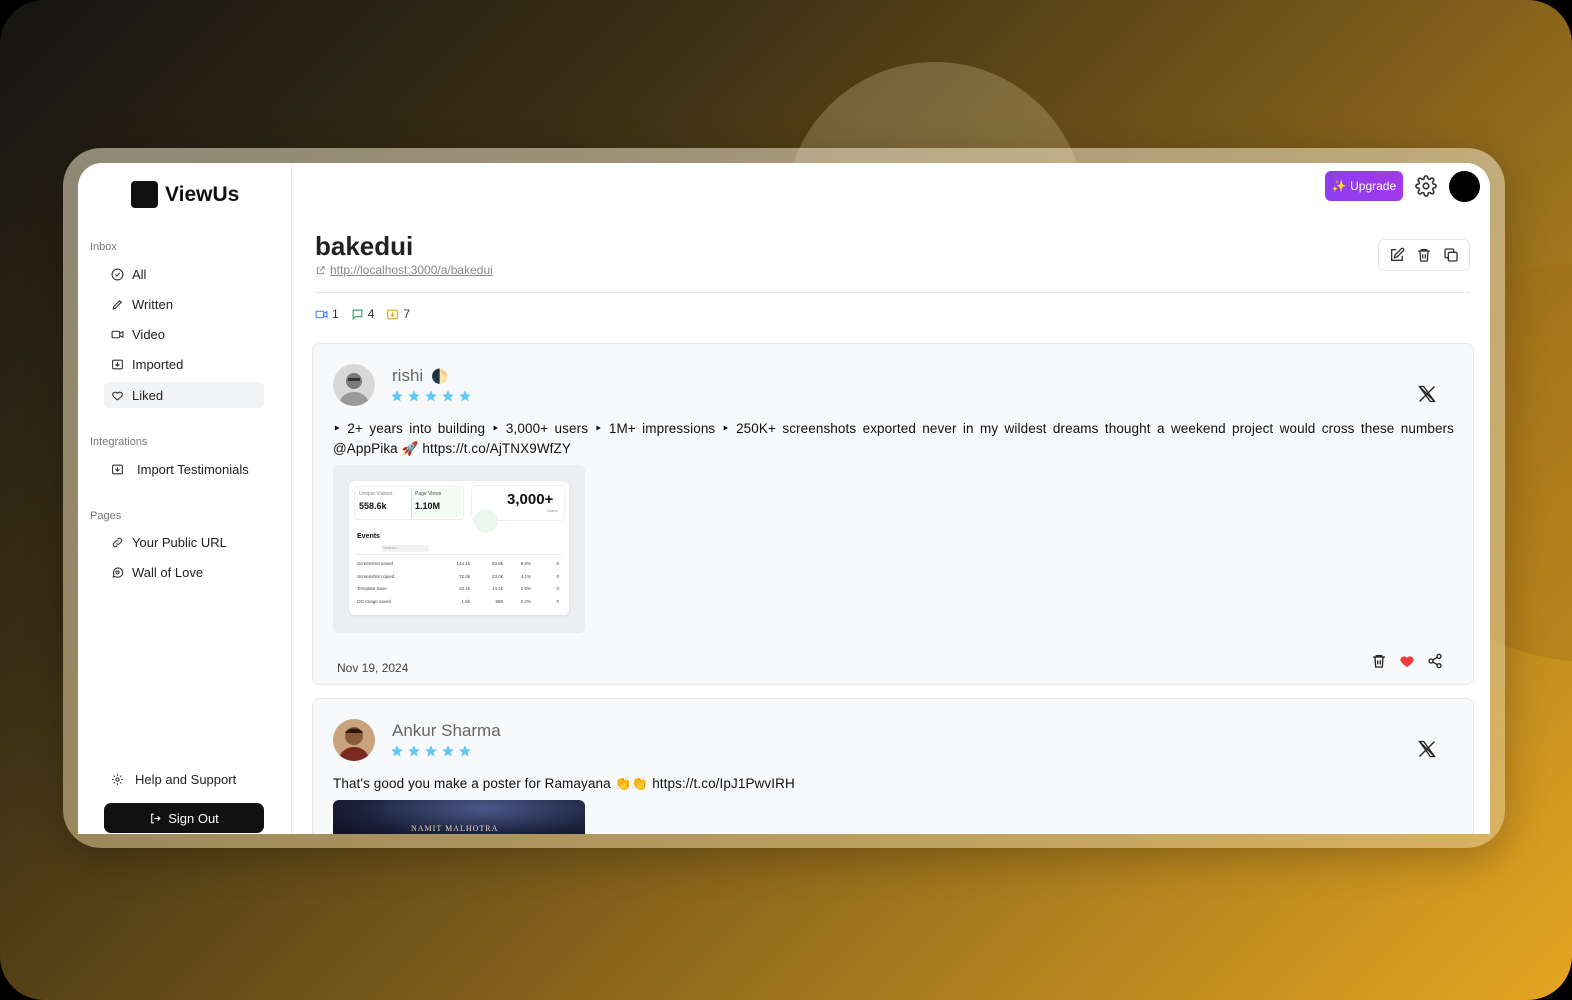  Describe the element at coordinates (1397, 255) in the screenshot. I see `edit-icon` at that location.